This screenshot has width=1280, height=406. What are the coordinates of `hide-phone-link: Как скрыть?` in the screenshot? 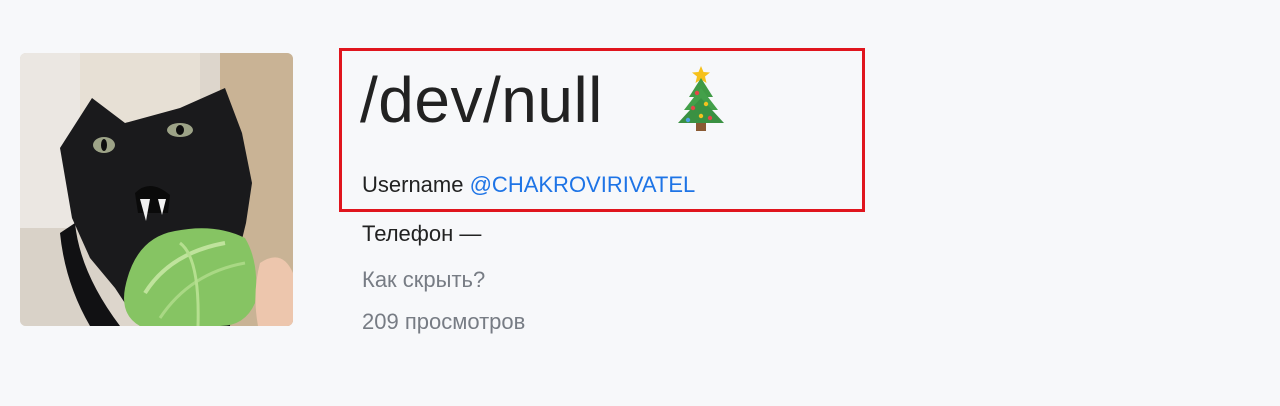 It's located at (423, 280).